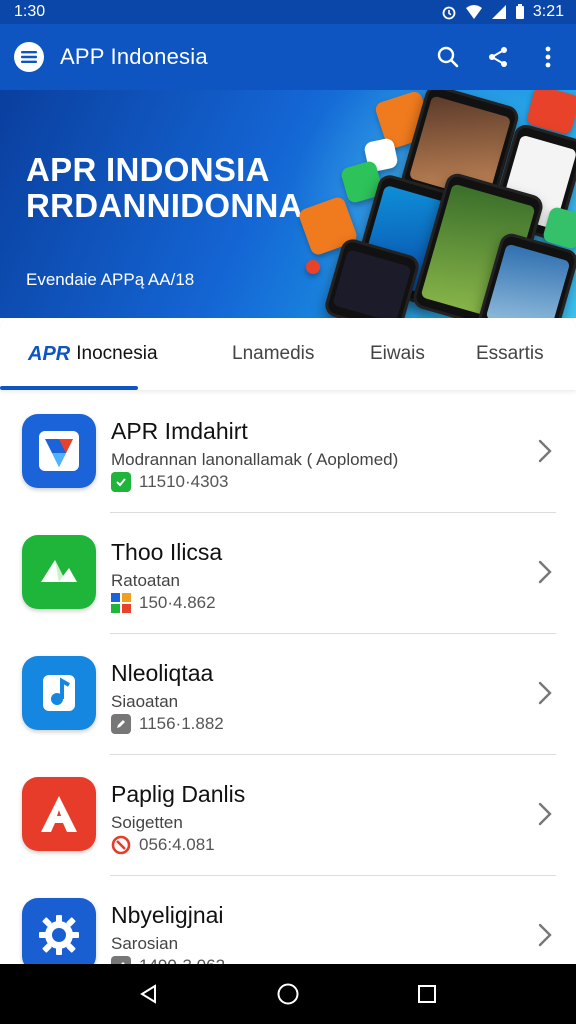  Describe the element at coordinates (49, 353) in the screenshot. I see `tab-logo: APR` at that location.